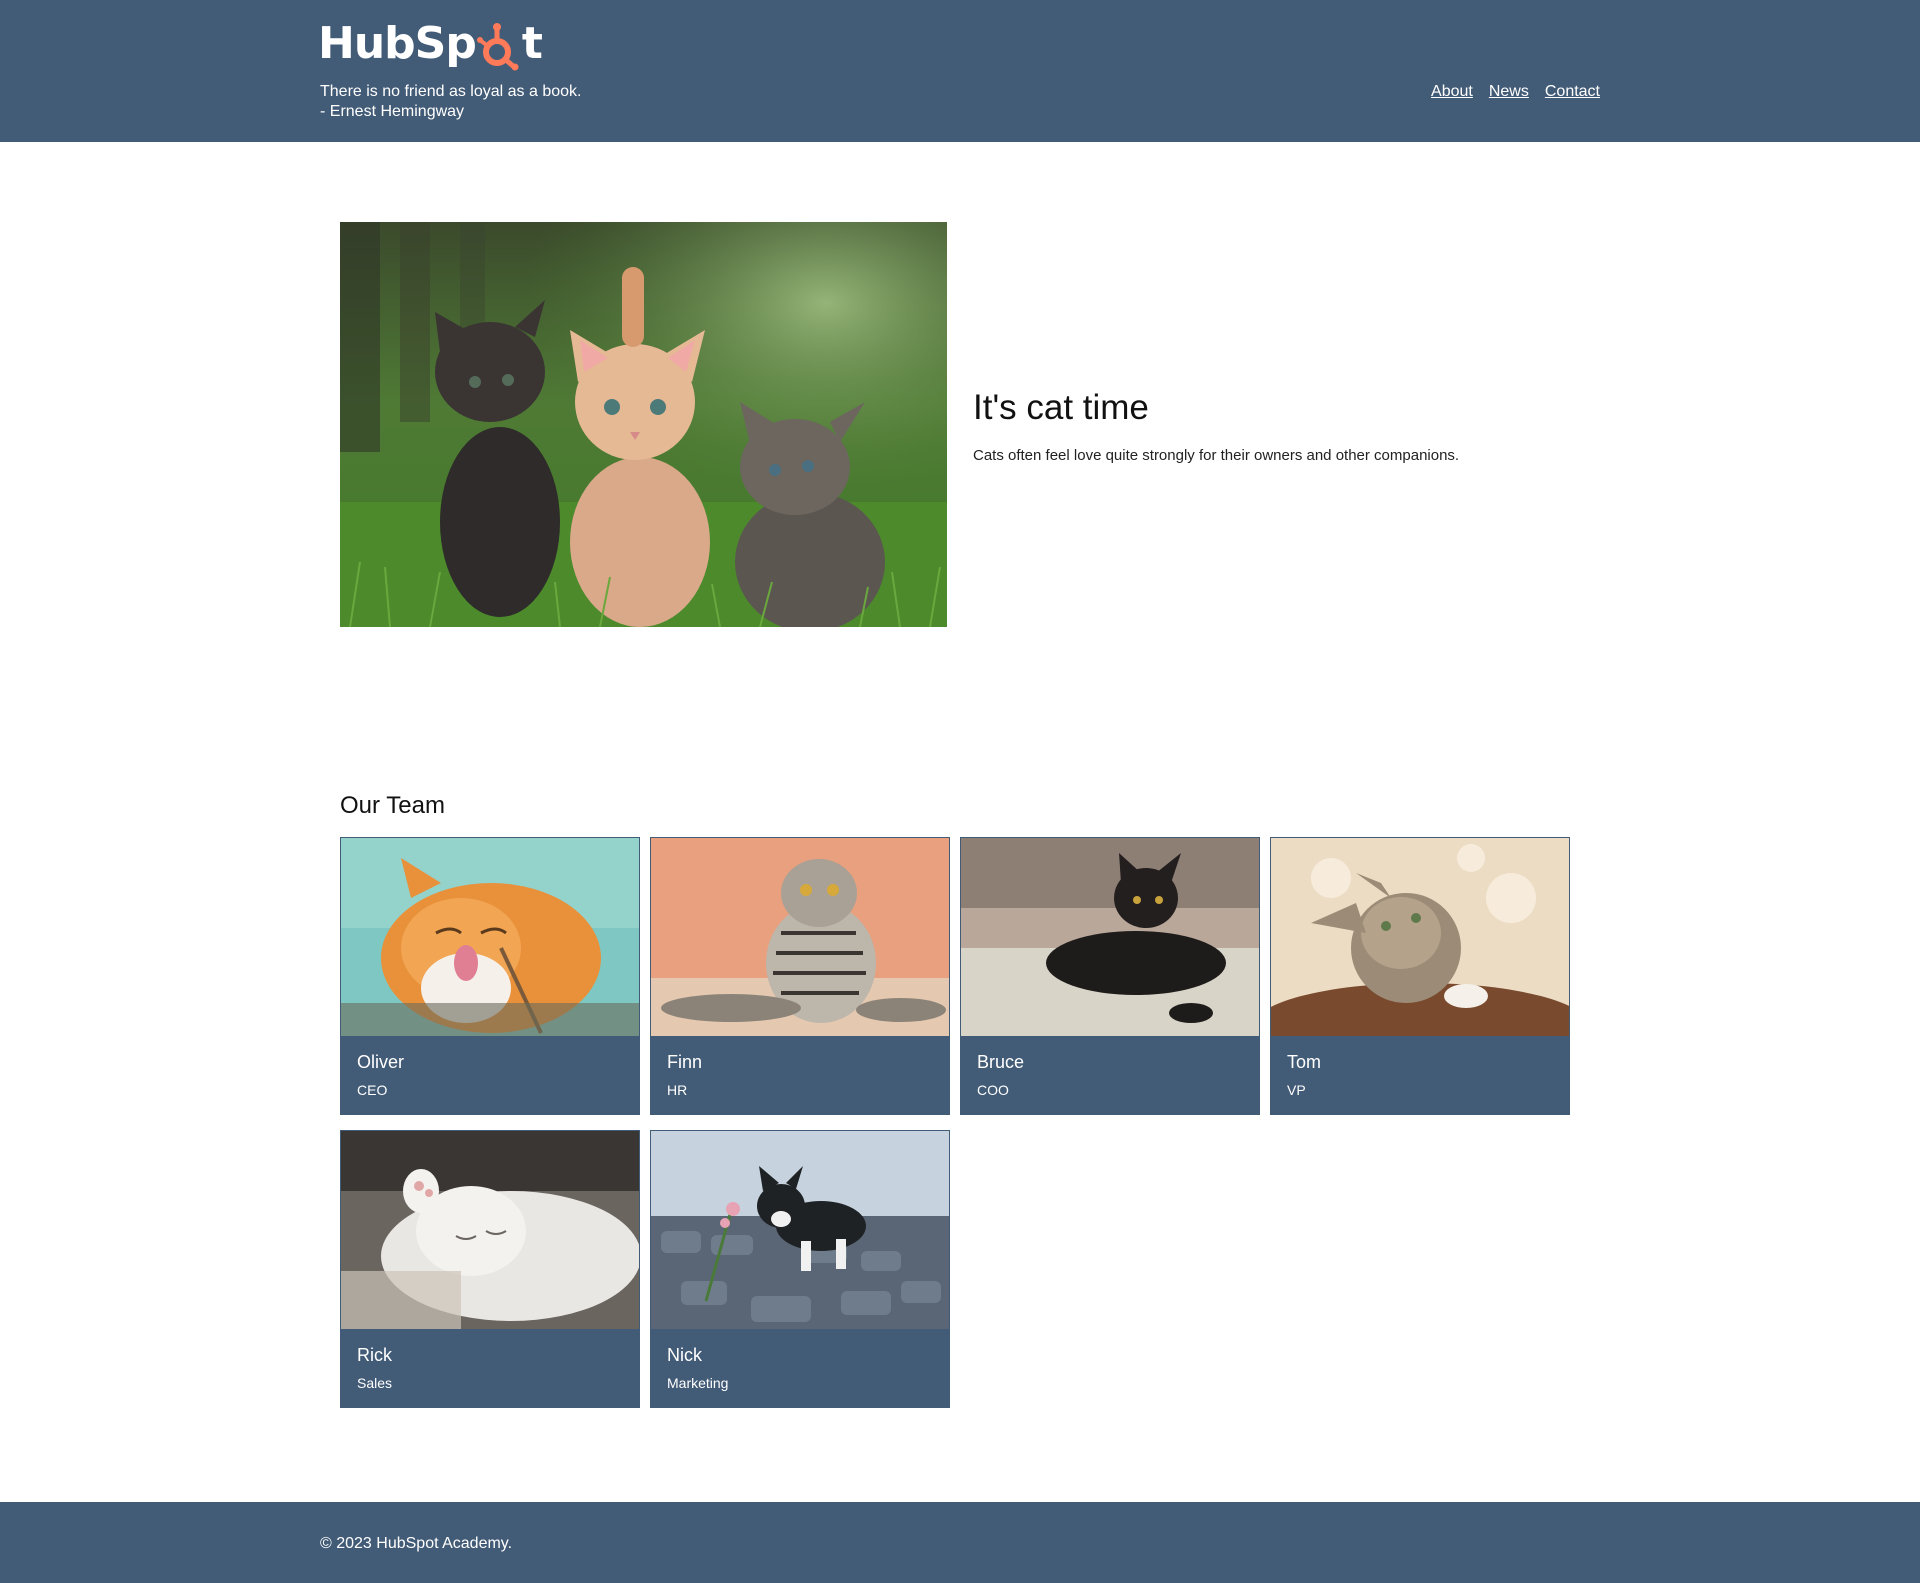  I want to click on team-member-name: Nick, so click(684, 1355).